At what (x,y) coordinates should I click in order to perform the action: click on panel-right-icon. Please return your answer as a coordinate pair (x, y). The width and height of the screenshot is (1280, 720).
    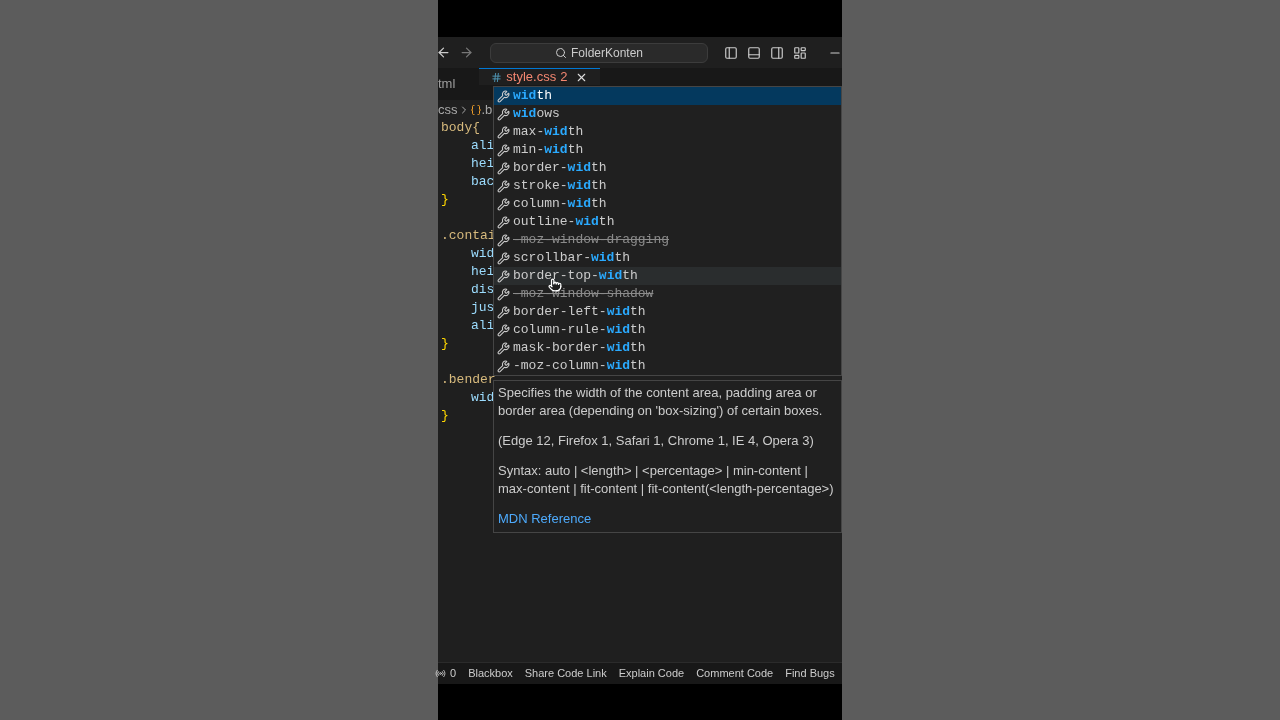
    Looking at the image, I should click on (777, 52).